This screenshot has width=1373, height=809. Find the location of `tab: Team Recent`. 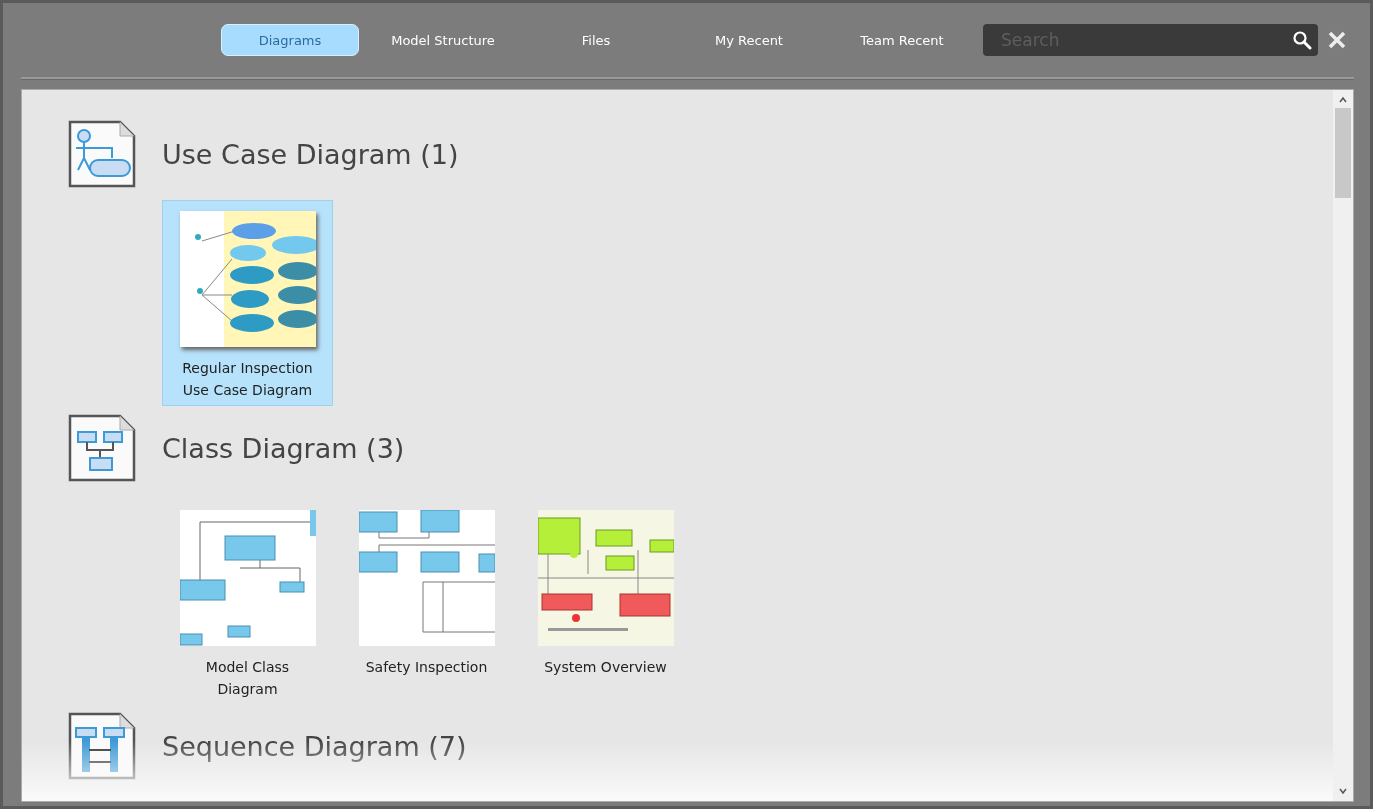

tab: Team Recent is located at coordinates (902, 40).